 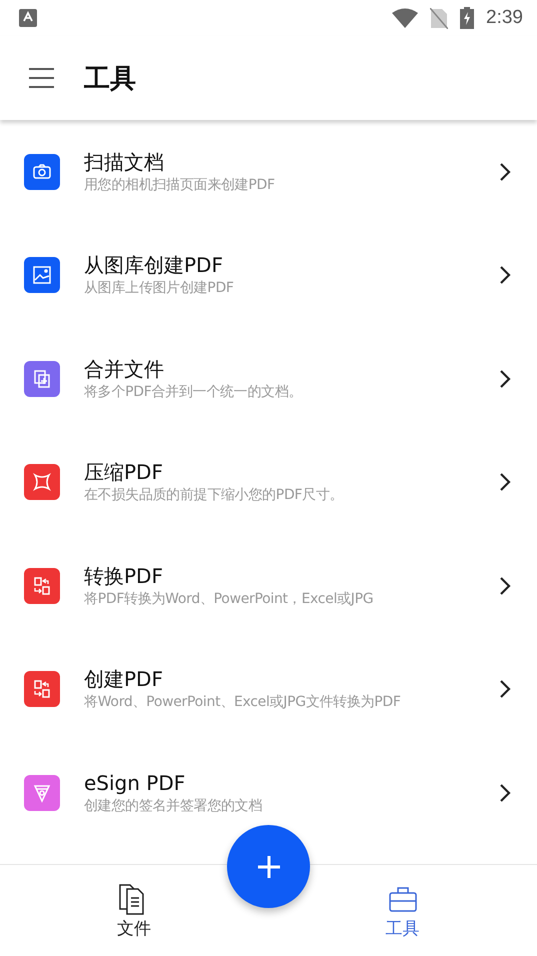 What do you see at coordinates (268, 378) in the screenshot?
I see `tool-item: 合并文件 将多个PDF合并到一个统一的文档。` at bounding box center [268, 378].